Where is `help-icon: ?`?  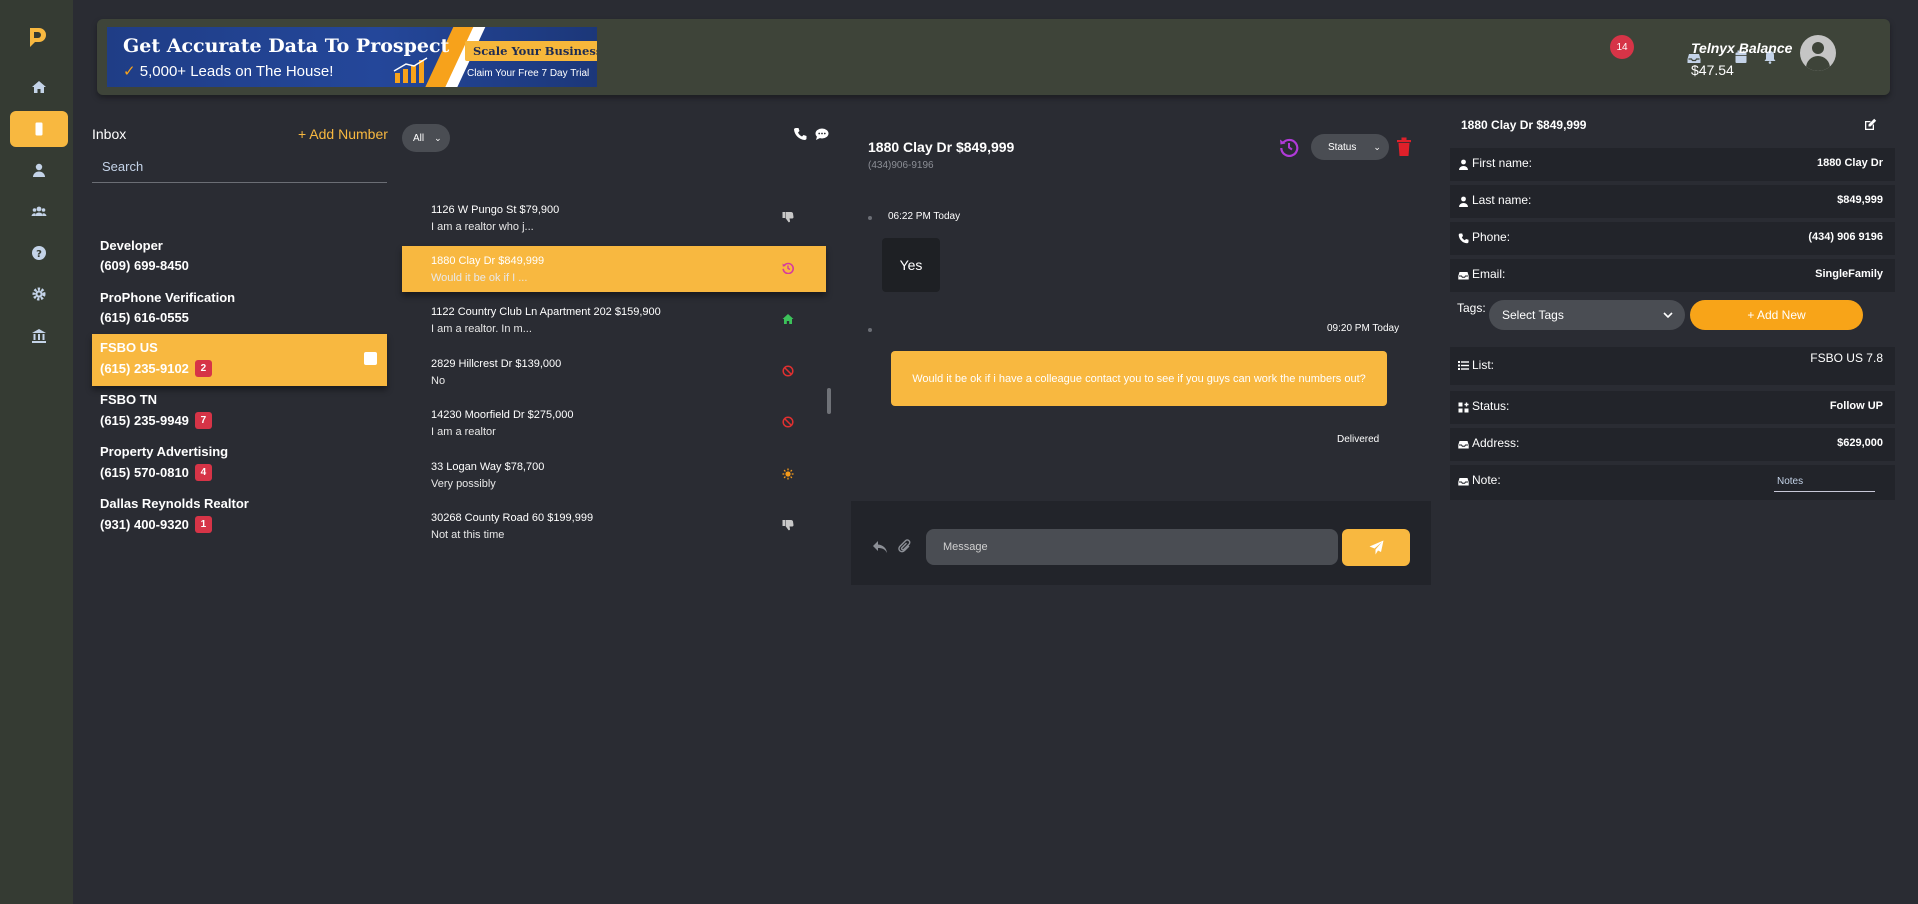 help-icon: ? is located at coordinates (39, 253).